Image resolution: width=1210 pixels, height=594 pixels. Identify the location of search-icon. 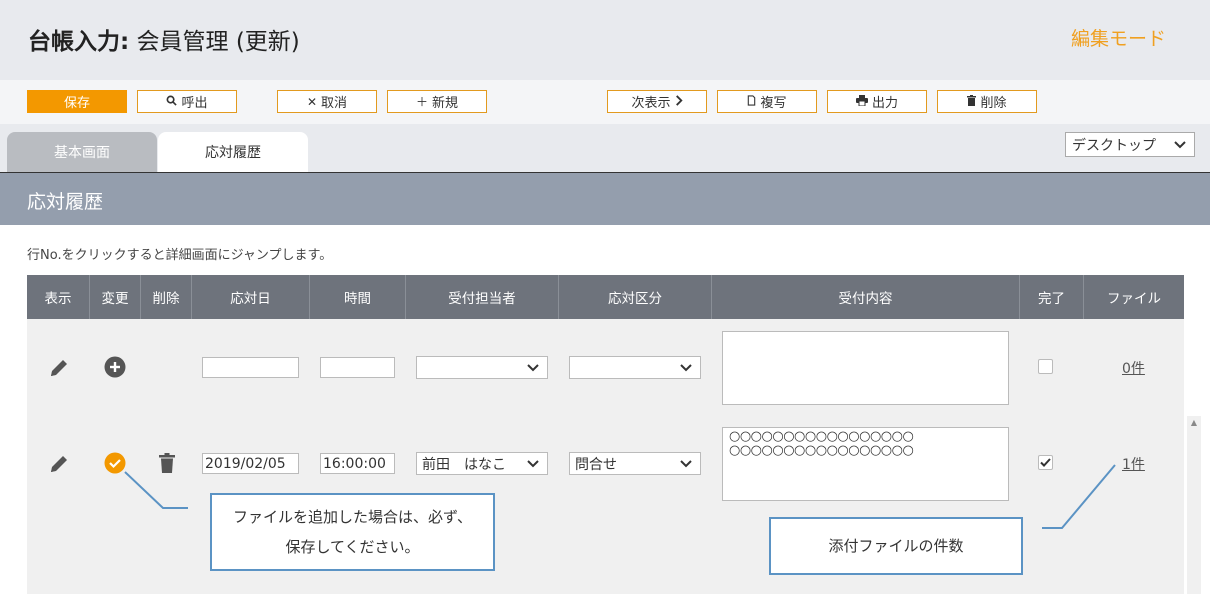
(172, 102).